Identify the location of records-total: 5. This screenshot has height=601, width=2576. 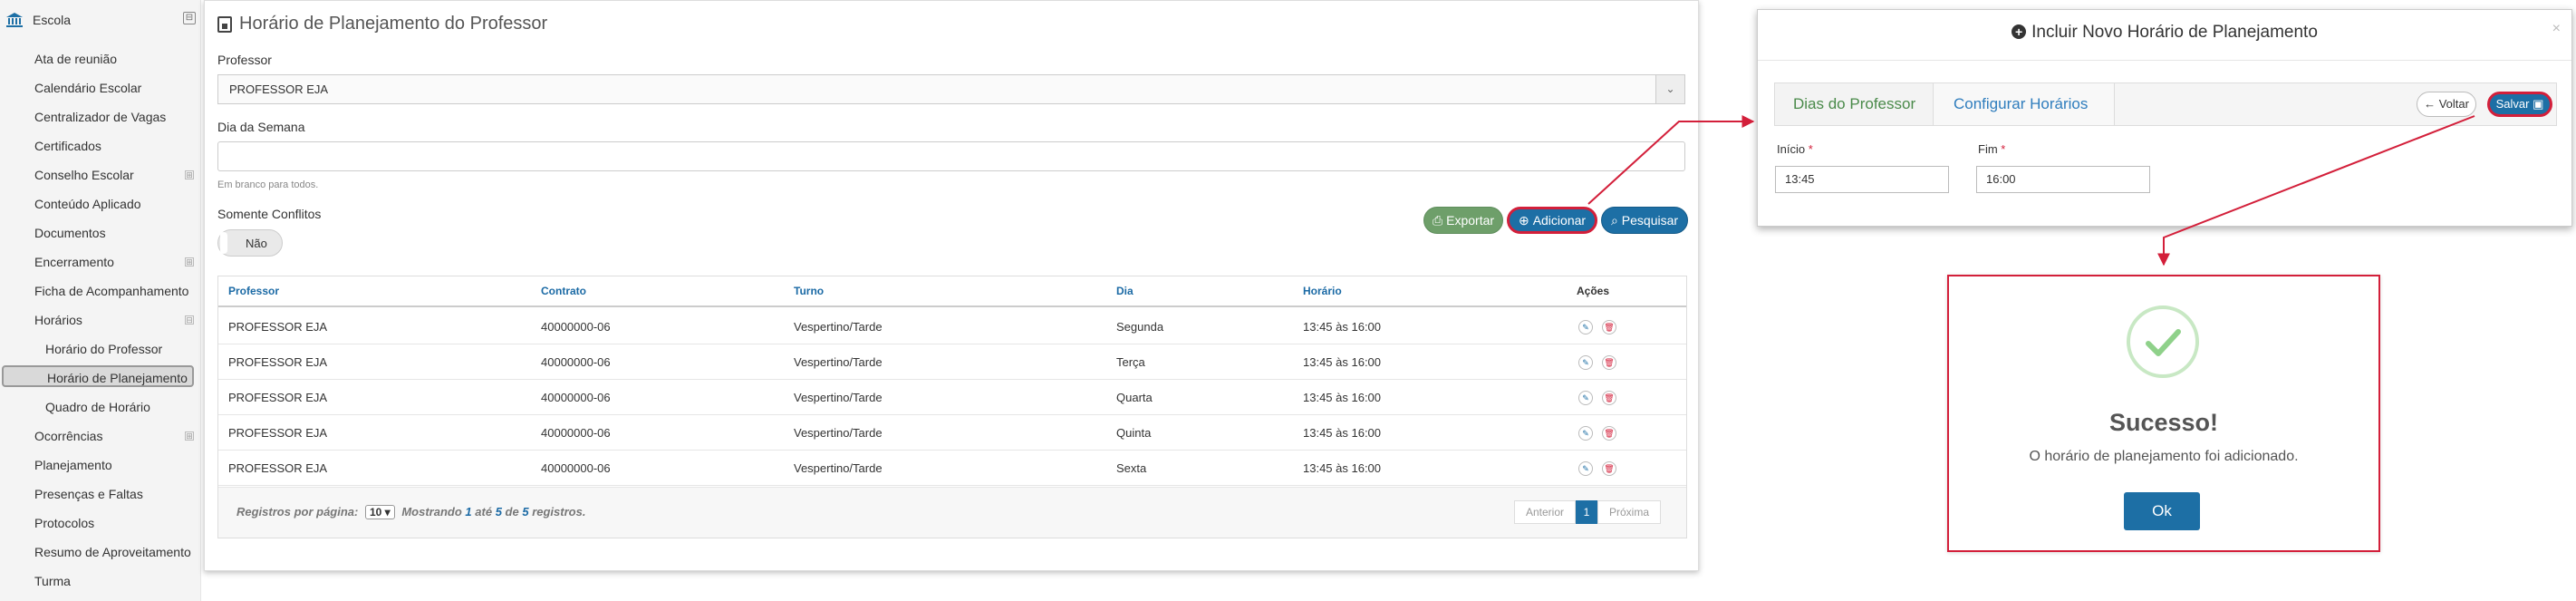
(525, 512).